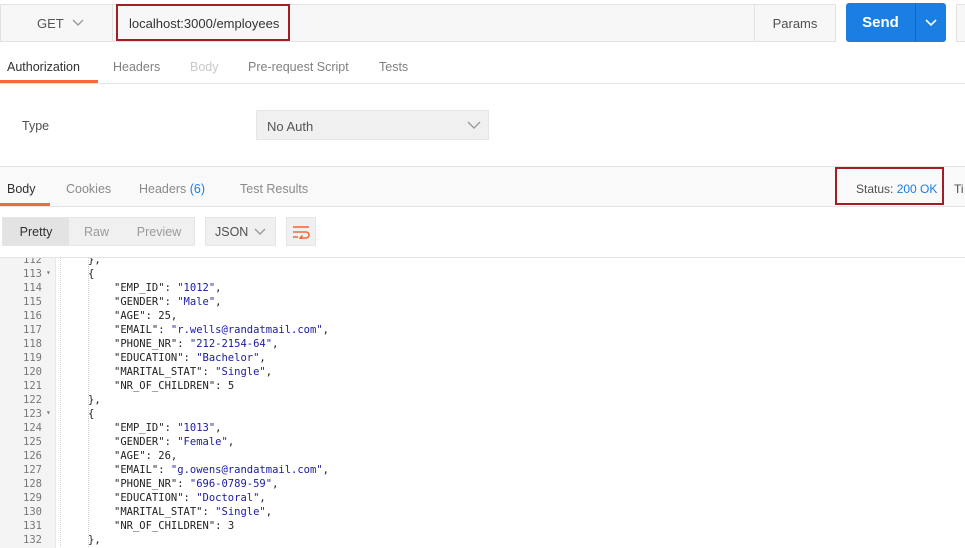 The width and height of the screenshot is (965, 548). What do you see at coordinates (32, 288) in the screenshot?
I see `line-number: 114` at bounding box center [32, 288].